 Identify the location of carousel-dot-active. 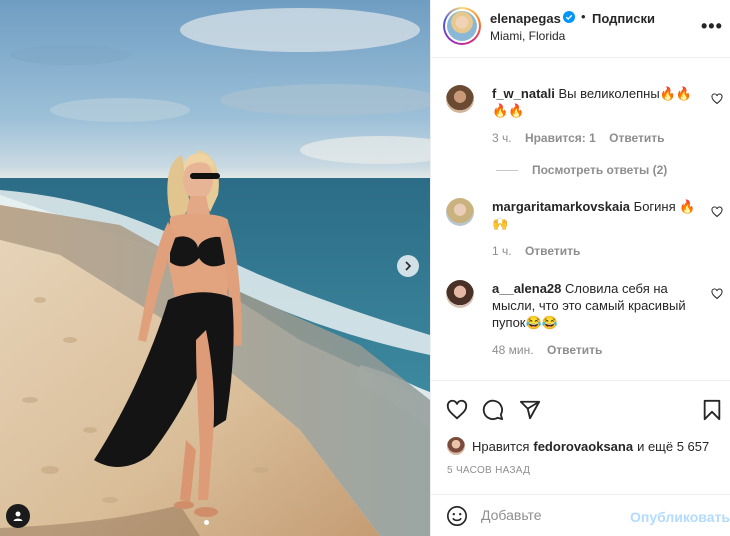
(206, 522).